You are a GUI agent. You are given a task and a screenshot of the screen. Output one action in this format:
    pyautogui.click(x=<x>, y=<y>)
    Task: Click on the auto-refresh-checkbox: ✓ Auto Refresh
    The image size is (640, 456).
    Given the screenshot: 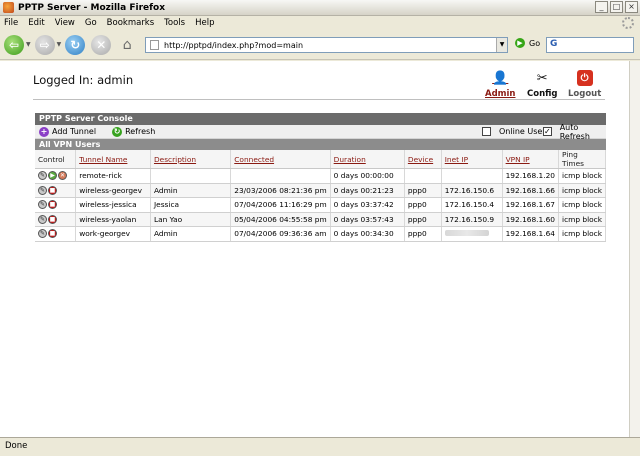 What is the action you would take?
    pyautogui.click(x=574, y=132)
    